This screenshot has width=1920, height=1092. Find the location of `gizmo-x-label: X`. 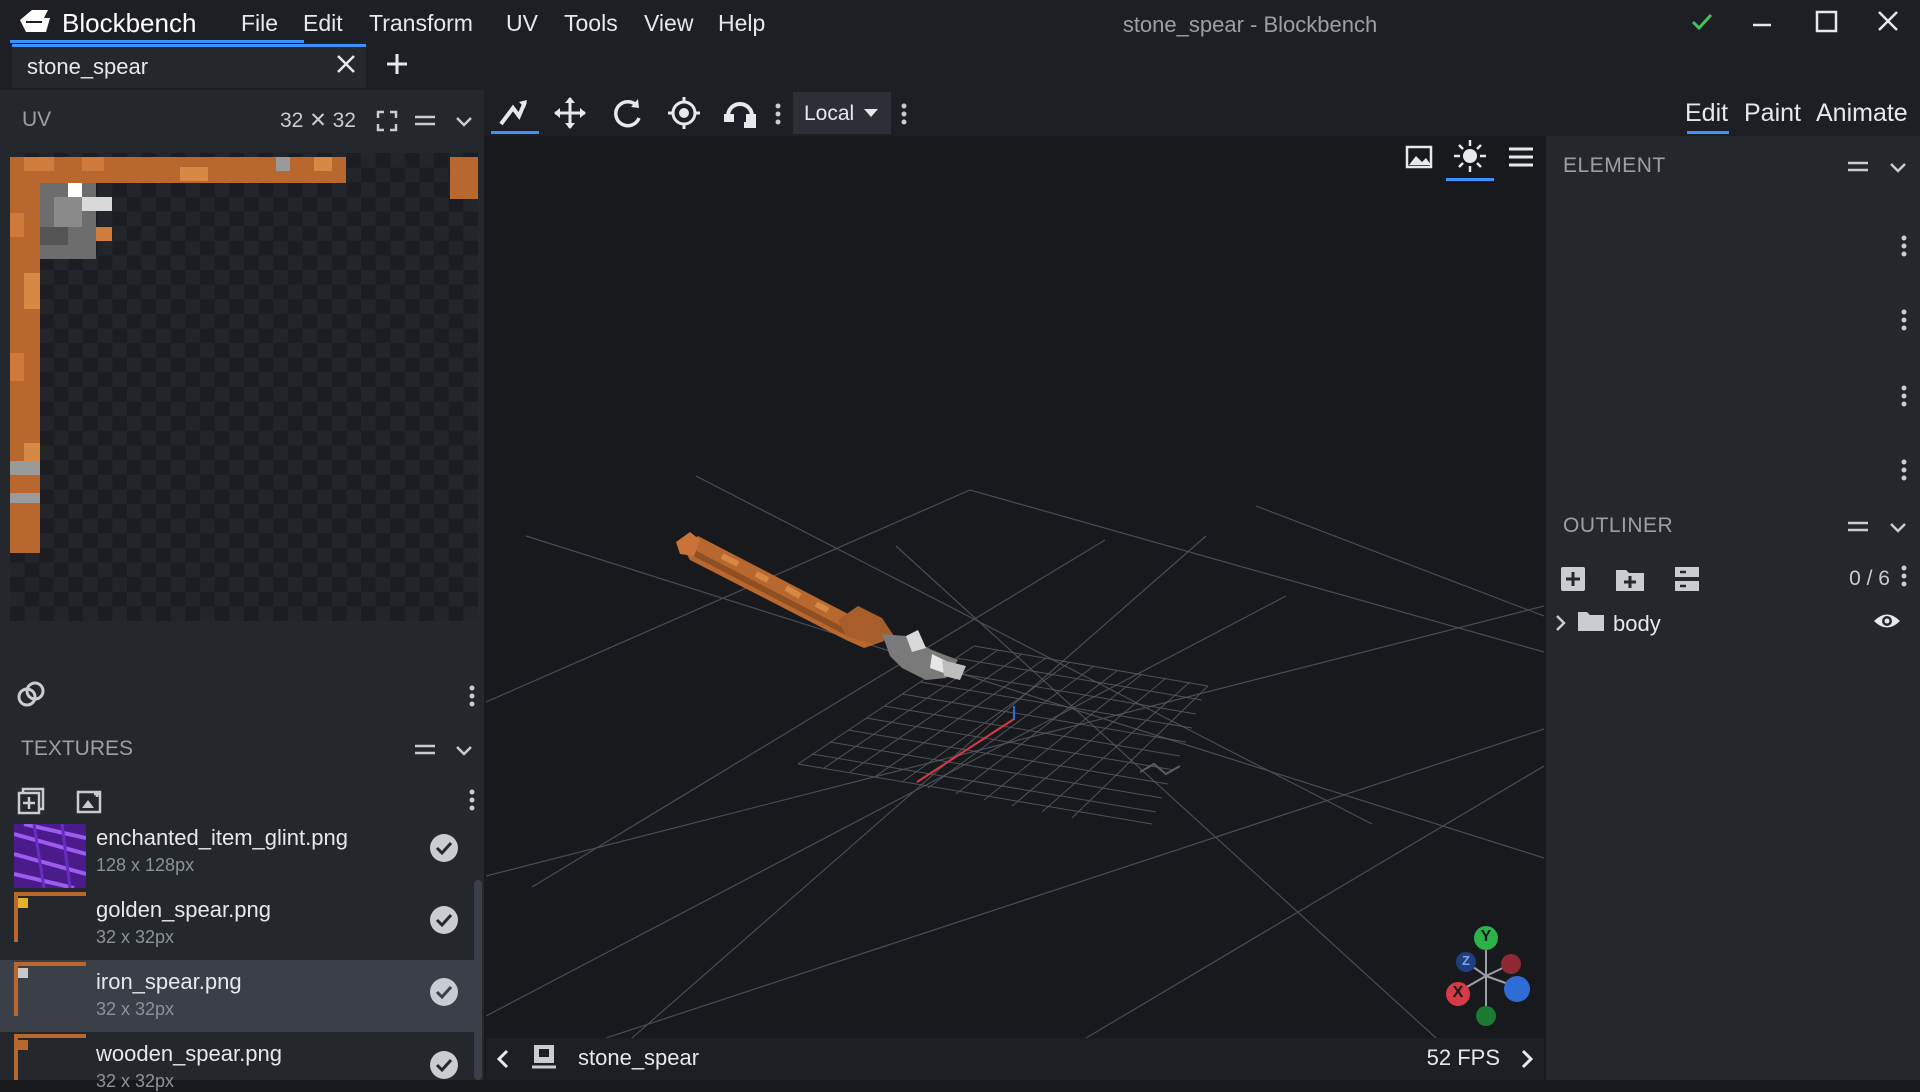

gizmo-x-label: X is located at coordinates (1458, 992).